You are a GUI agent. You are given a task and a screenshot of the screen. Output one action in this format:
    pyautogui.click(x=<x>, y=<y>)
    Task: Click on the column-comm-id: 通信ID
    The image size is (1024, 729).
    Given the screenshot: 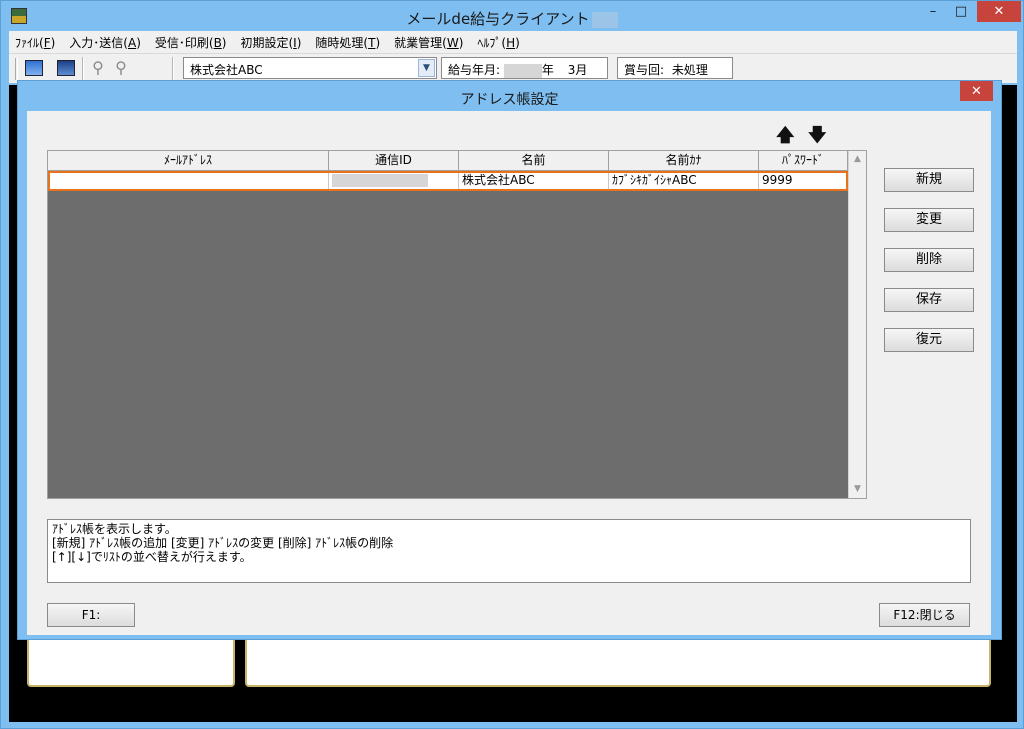 What is the action you would take?
    pyautogui.click(x=394, y=161)
    